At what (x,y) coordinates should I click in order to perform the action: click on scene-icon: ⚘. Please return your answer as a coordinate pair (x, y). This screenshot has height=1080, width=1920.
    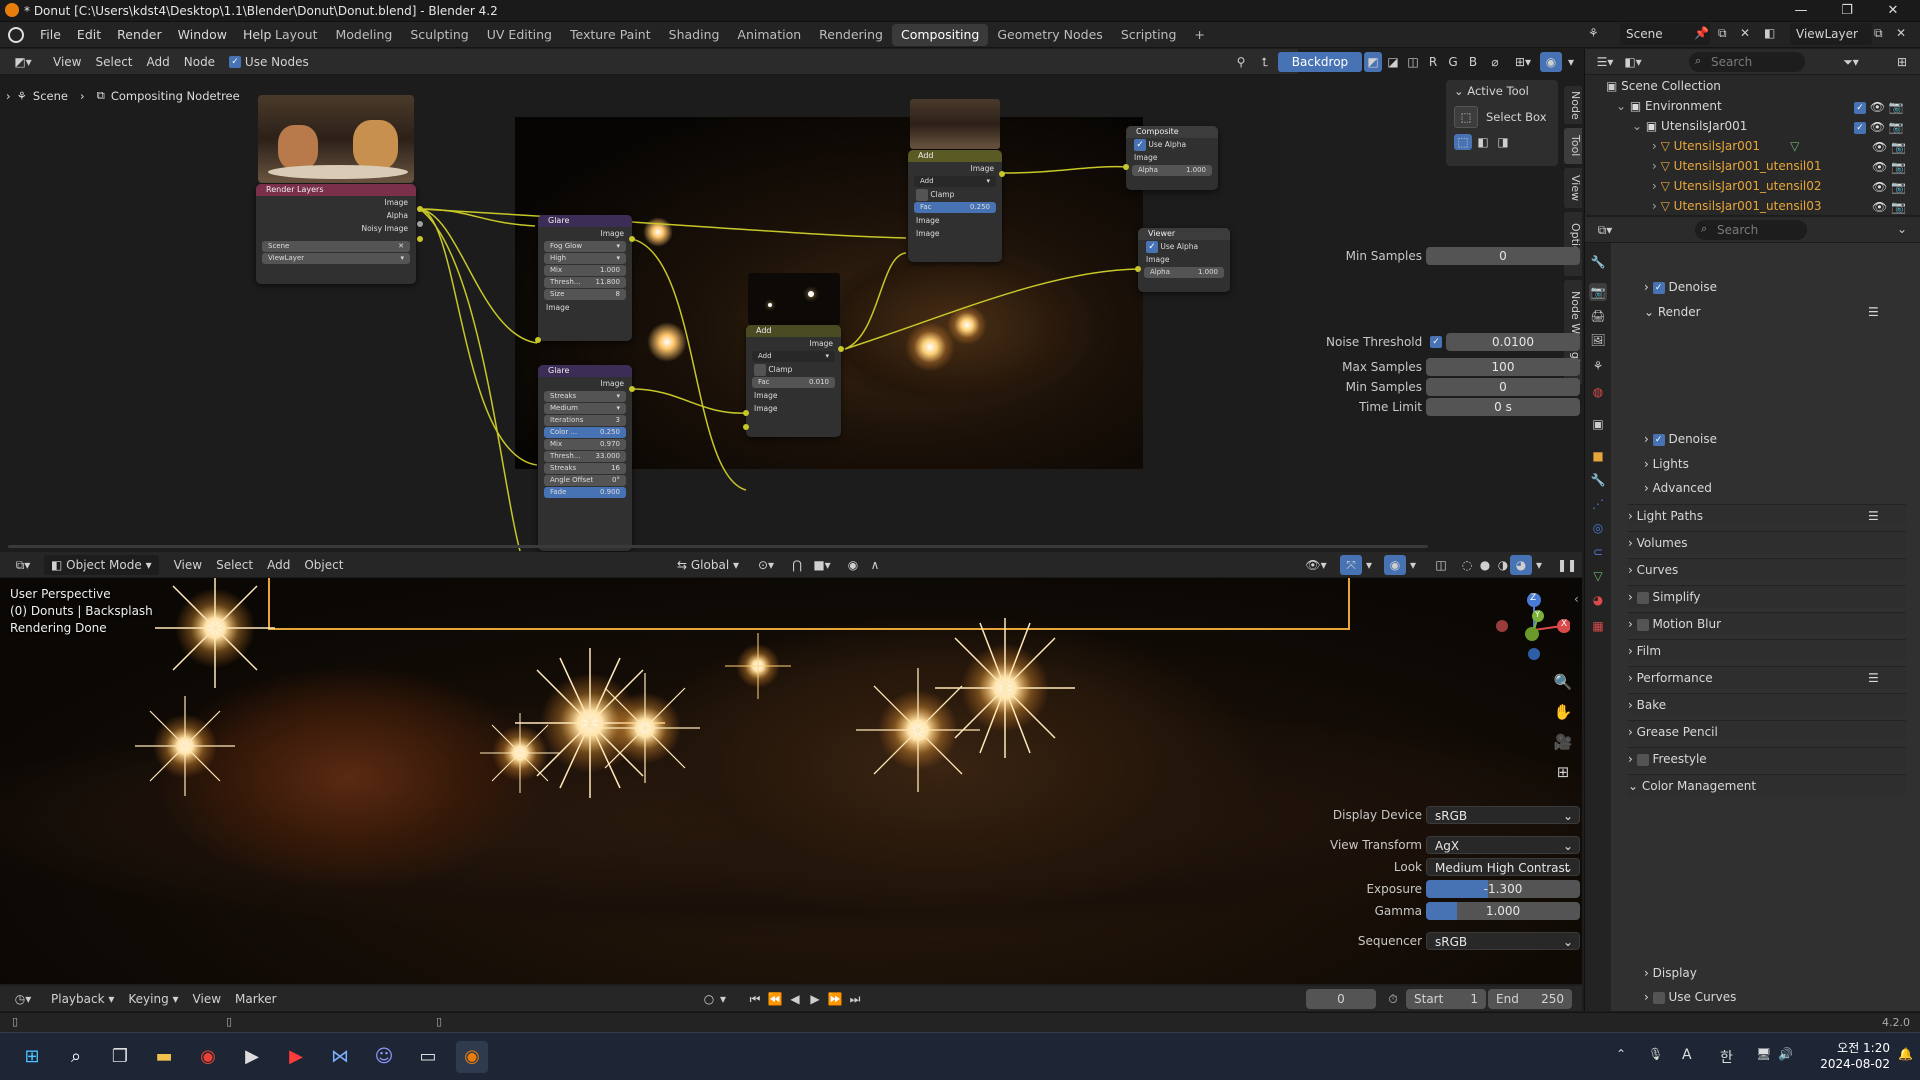
    Looking at the image, I should click on (1593, 33).